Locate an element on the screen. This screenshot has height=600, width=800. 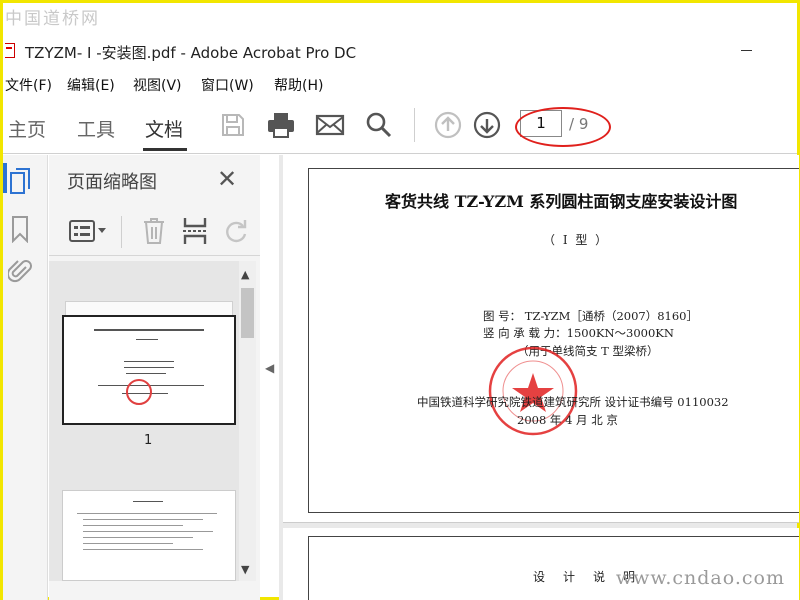
page-thumbnails-icon is located at coordinates (21, 184).